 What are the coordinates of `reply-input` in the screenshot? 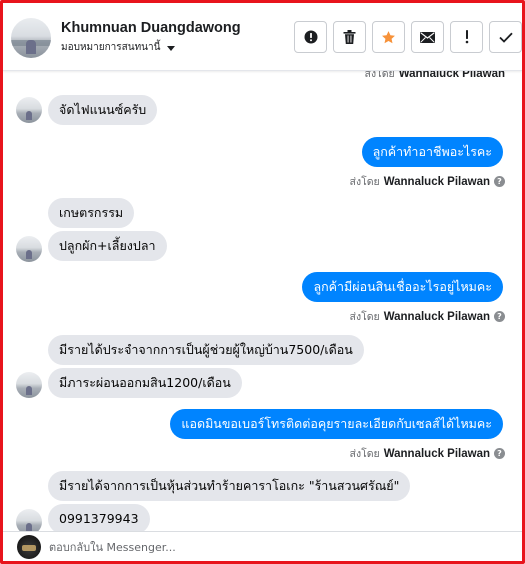 It's located at (279, 547).